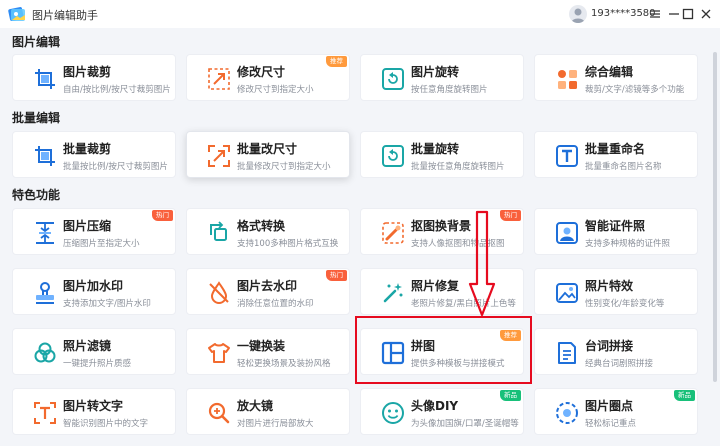  I want to click on rename-icon, so click(567, 156).